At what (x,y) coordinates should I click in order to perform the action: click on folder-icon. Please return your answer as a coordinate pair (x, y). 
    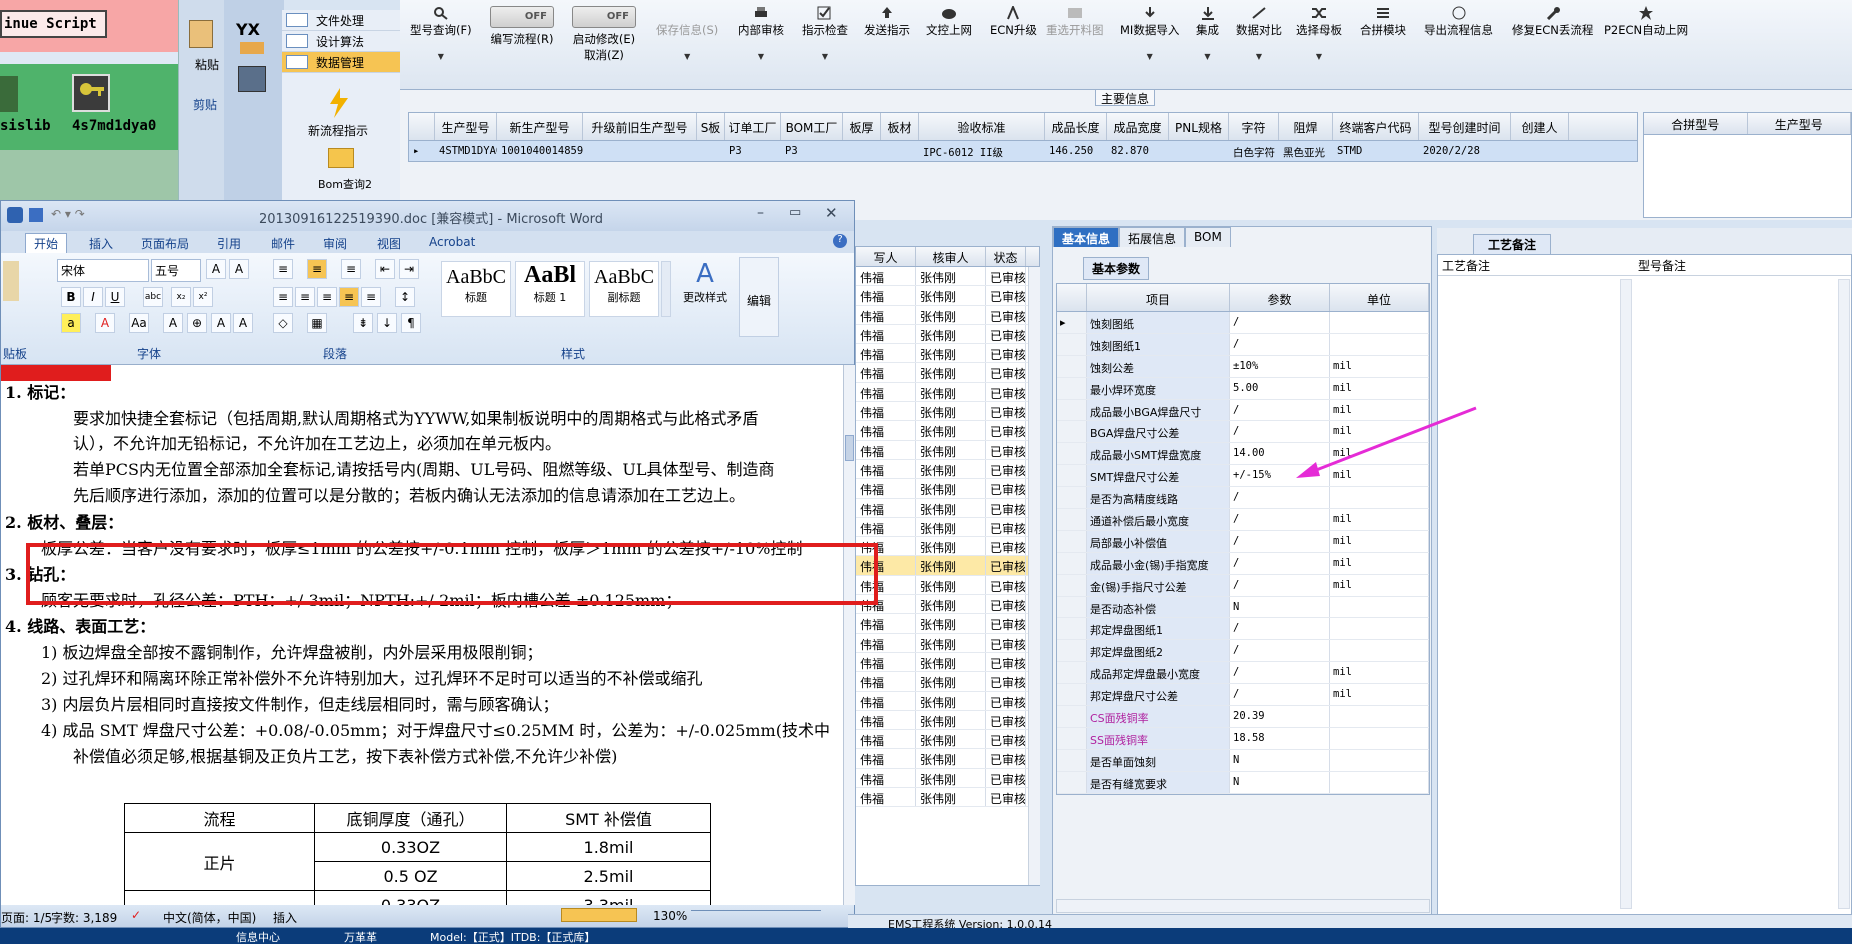
    Looking at the image, I should click on (341, 158).